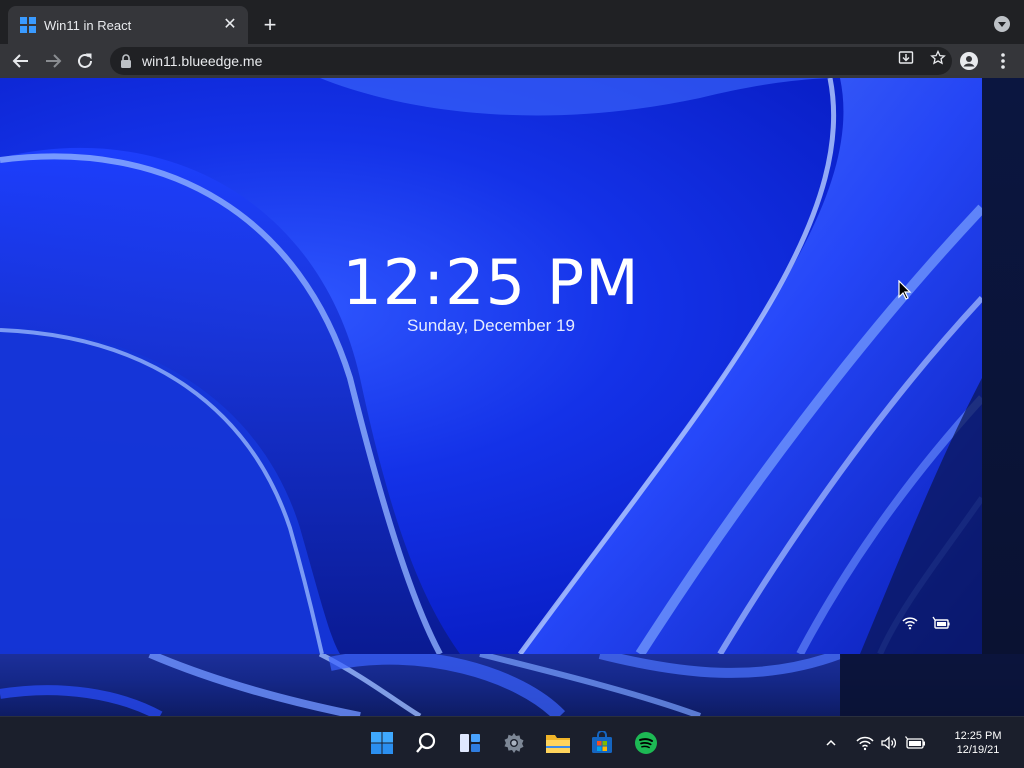 This screenshot has width=1024, height=768. I want to click on reload-icon, so click(85, 60).